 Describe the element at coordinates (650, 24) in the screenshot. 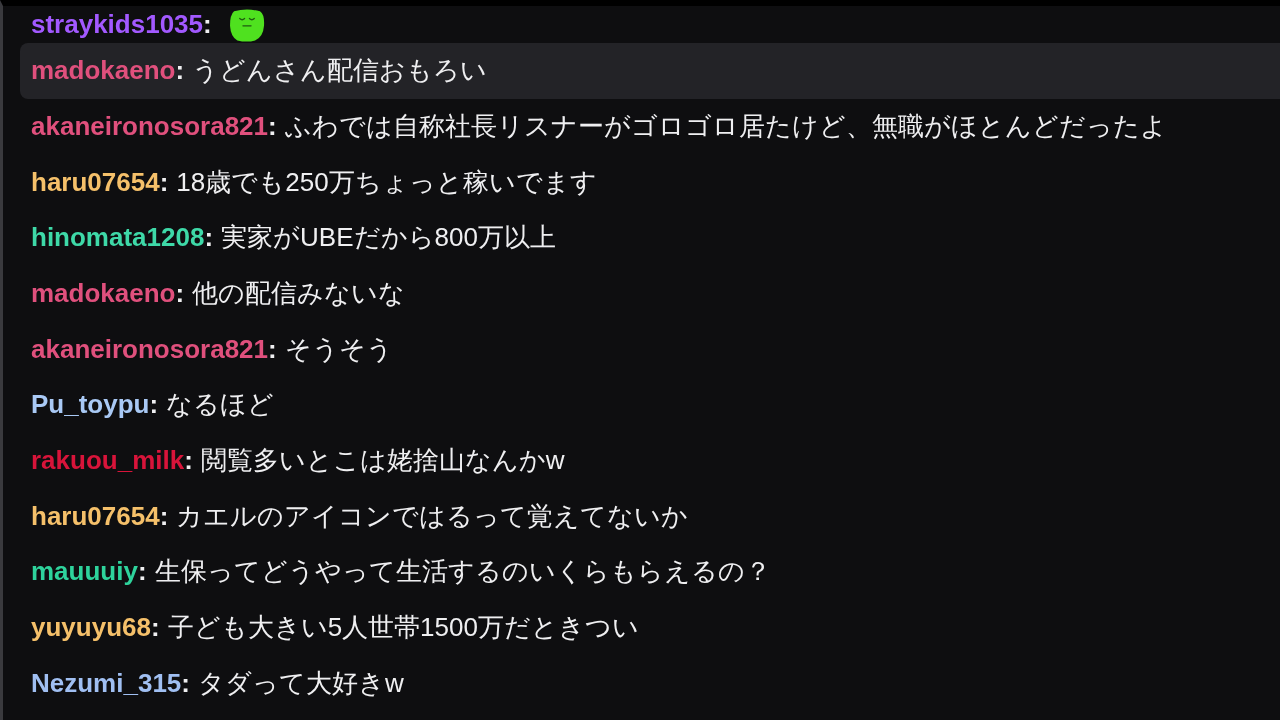

I see `chat-message: straykids1035:` at that location.